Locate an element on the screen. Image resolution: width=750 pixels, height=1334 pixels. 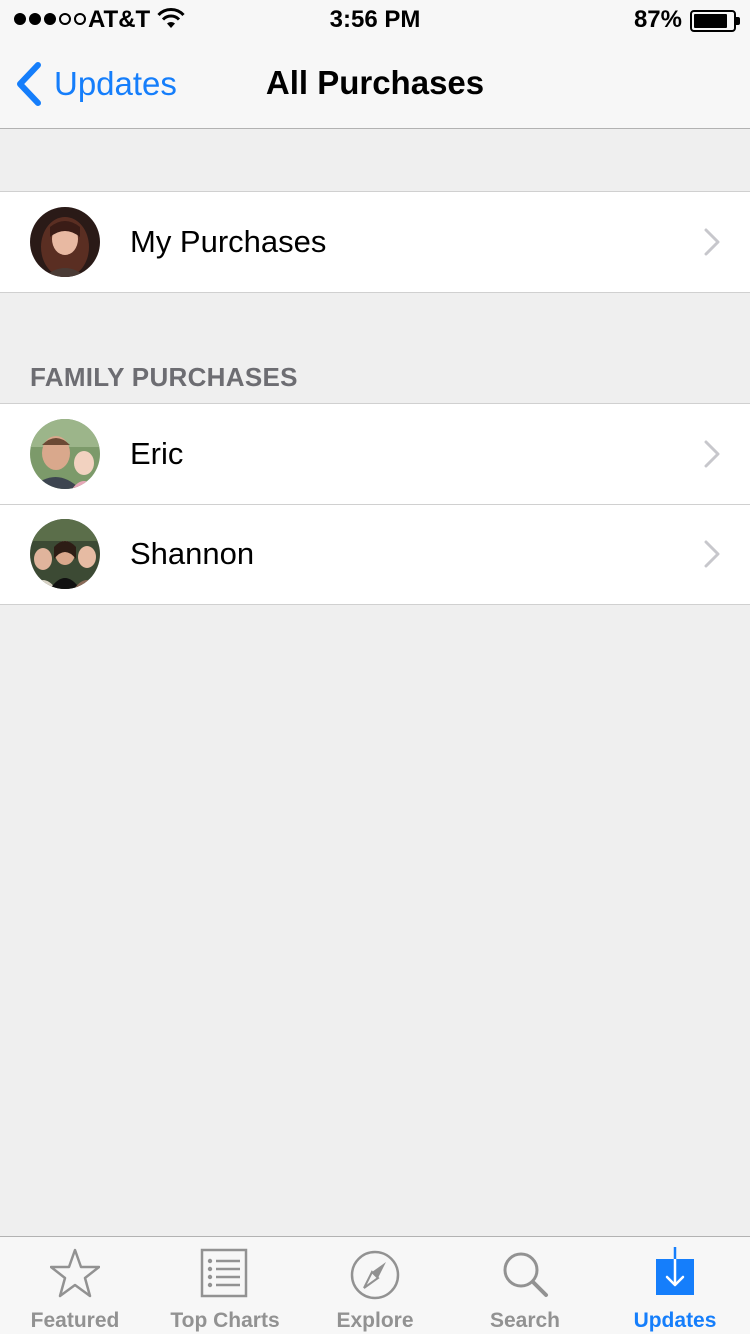
search-icon is located at coordinates (525, 1274).